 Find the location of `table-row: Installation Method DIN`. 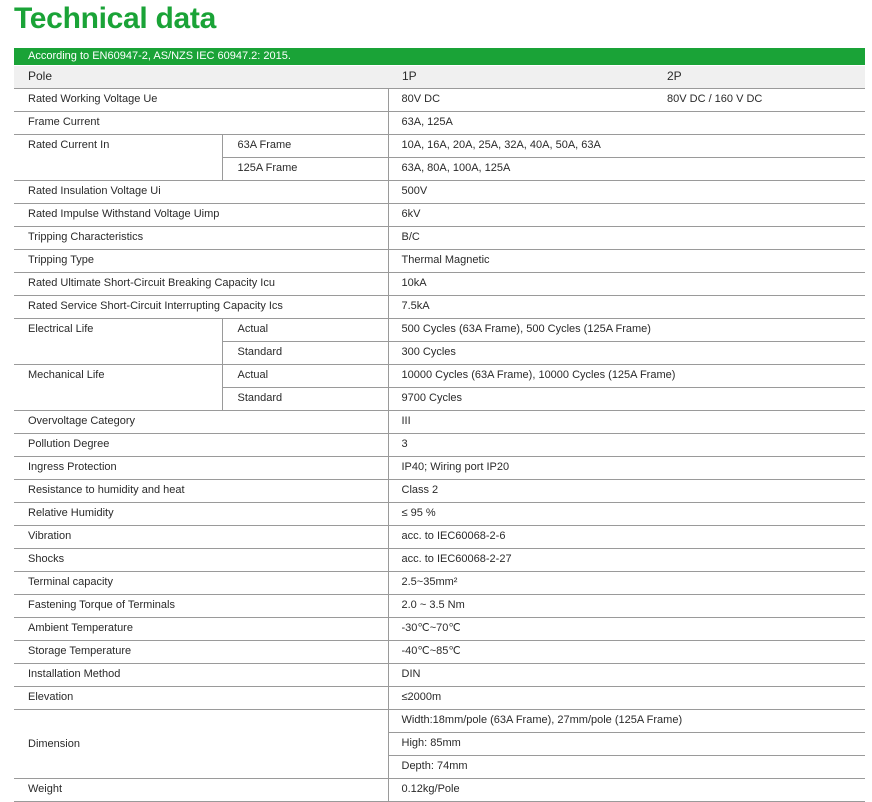

table-row: Installation Method DIN is located at coordinates (439, 675).